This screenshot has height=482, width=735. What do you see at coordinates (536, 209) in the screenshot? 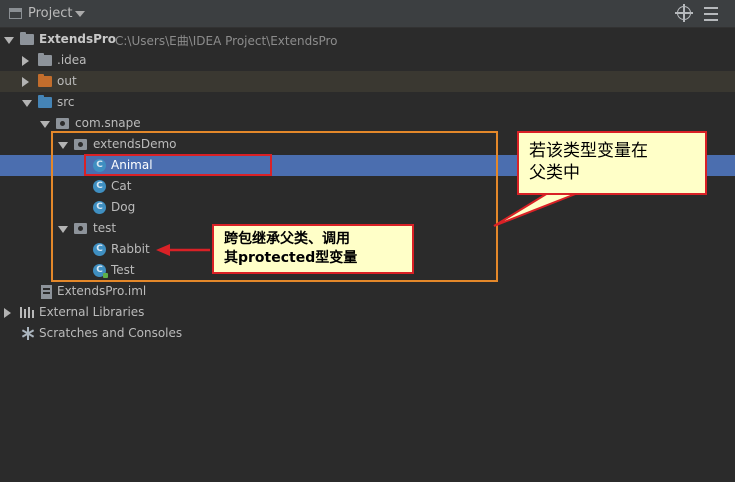
I see `callout-pointer` at bounding box center [536, 209].